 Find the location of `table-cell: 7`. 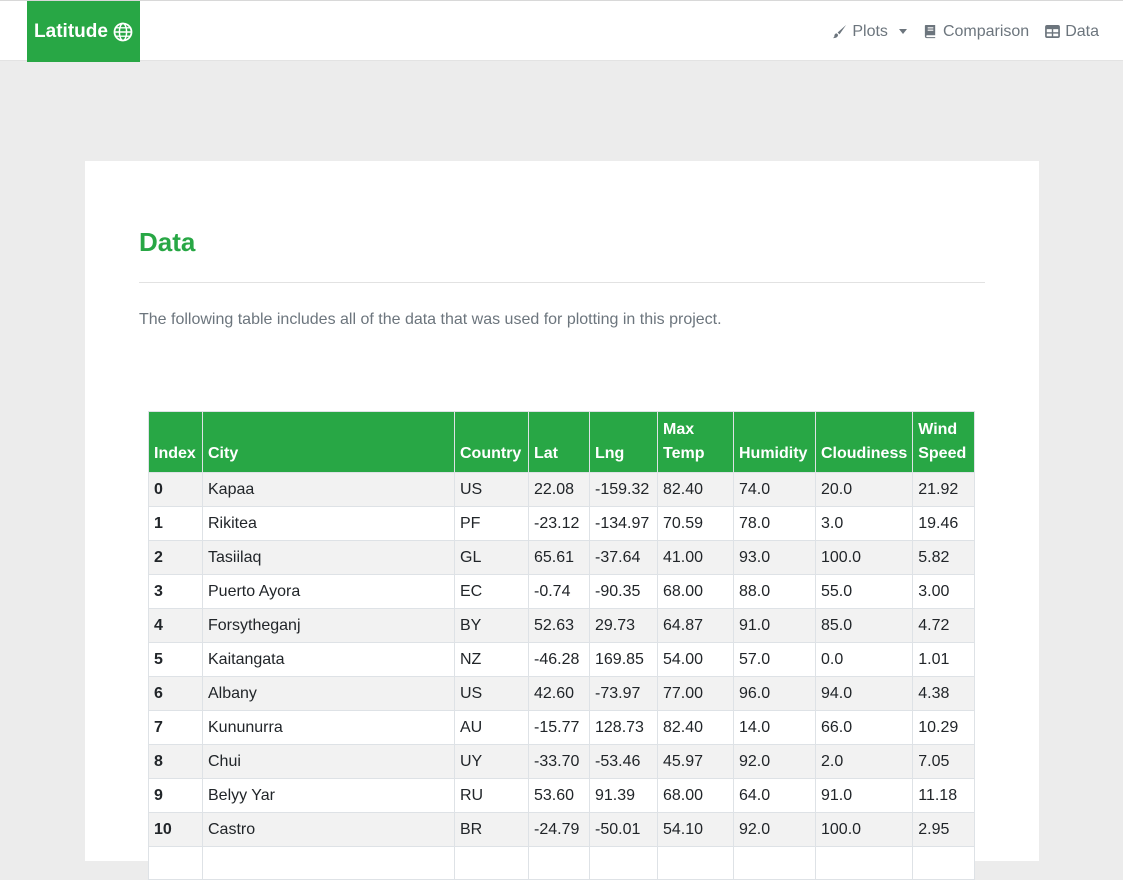

table-cell: 7 is located at coordinates (175, 727).